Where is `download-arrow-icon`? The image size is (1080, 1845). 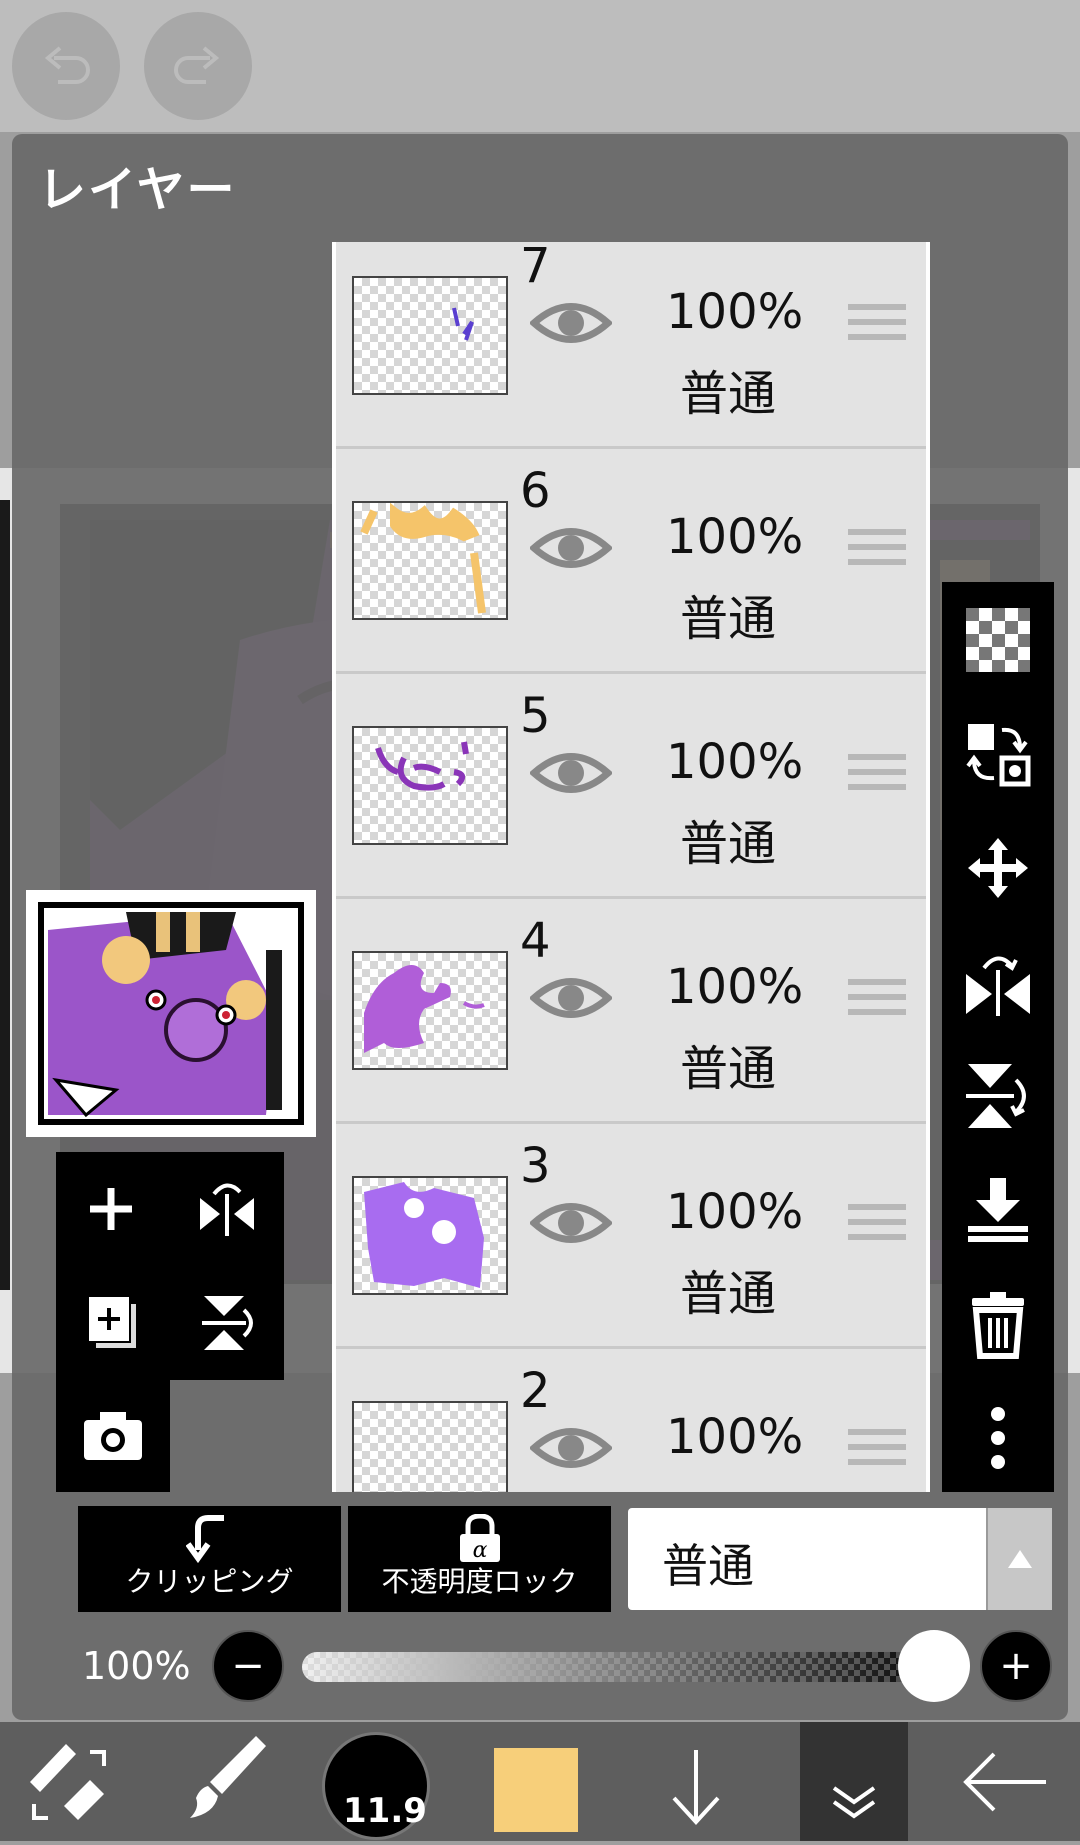
download-arrow-icon is located at coordinates (696, 1787).